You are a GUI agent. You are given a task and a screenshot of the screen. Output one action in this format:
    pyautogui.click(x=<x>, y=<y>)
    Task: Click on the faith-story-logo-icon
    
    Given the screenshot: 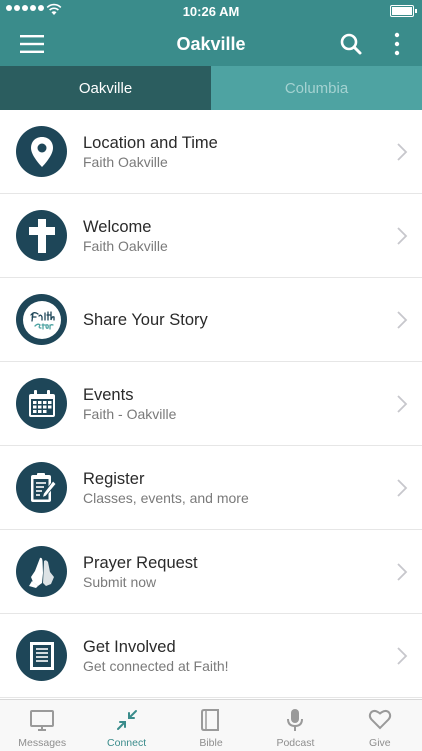 What is the action you would take?
    pyautogui.click(x=41, y=319)
    